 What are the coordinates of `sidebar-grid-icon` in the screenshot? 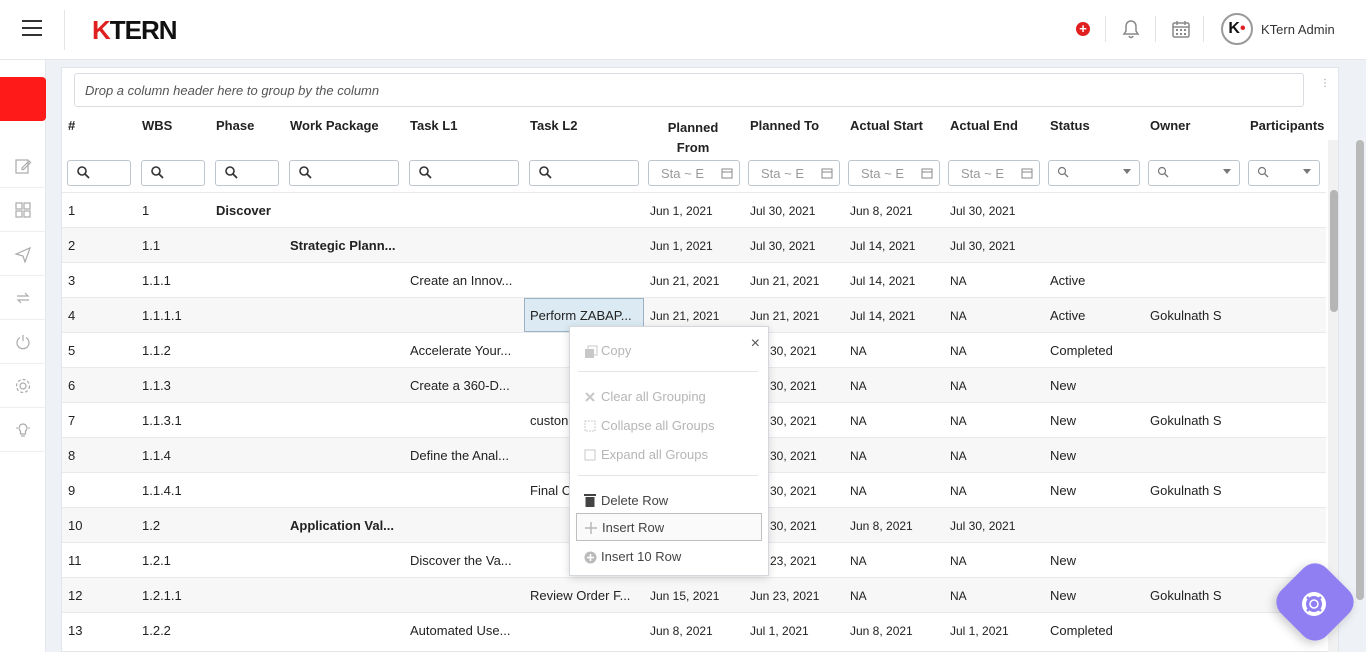 It's located at (23, 210).